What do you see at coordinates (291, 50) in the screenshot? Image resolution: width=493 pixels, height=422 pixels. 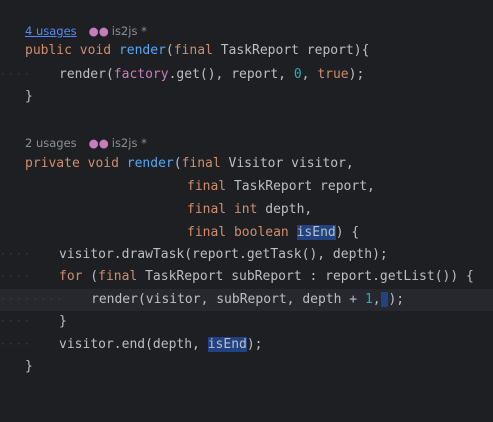 I see `code-token: TaskReport report){` at bounding box center [291, 50].